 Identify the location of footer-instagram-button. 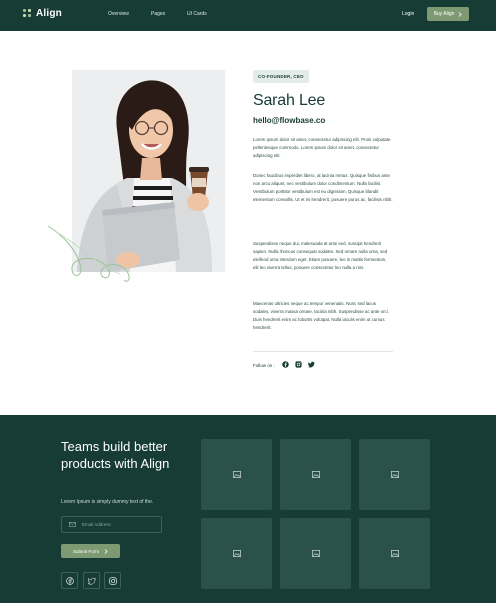
(112, 580).